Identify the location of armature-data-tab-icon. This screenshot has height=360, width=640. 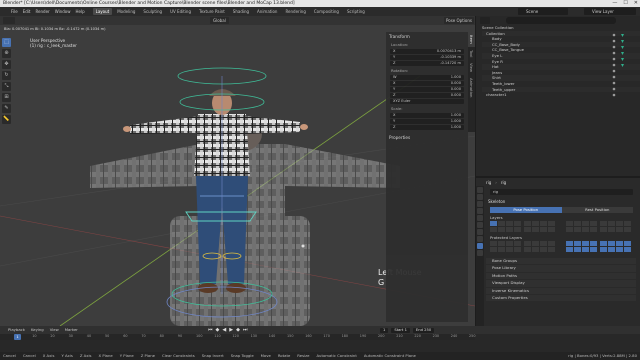
(480, 246).